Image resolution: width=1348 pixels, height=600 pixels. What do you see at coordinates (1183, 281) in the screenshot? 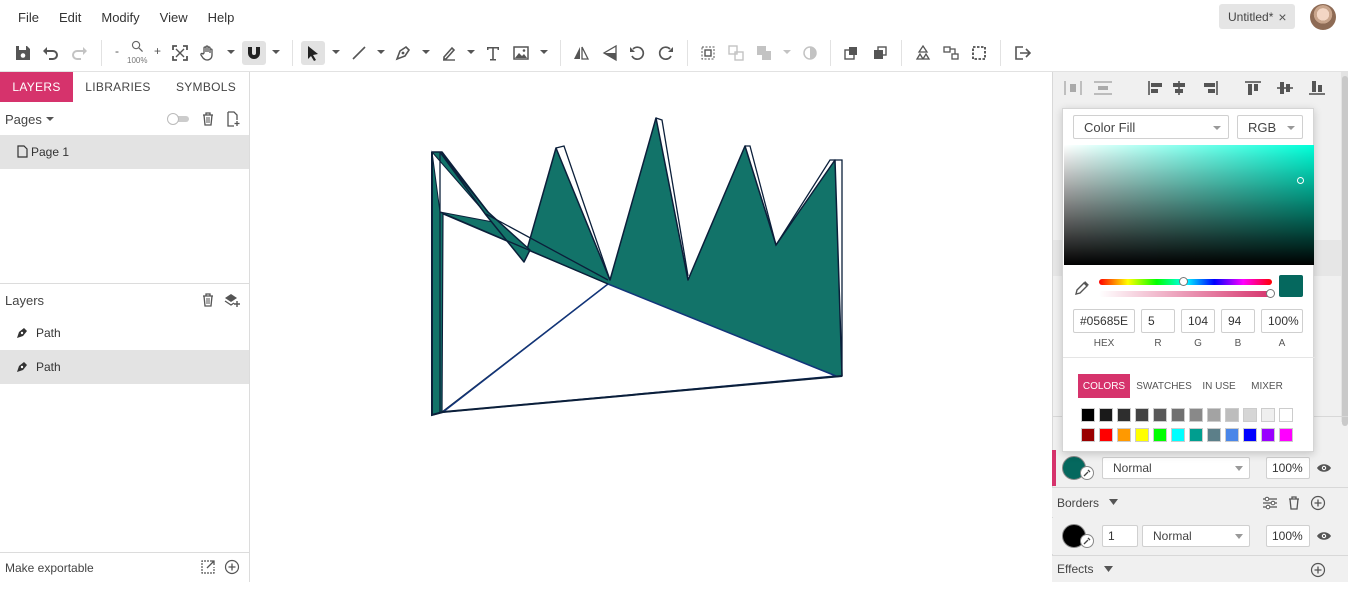
I see `hue-slider-handle` at bounding box center [1183, 281].